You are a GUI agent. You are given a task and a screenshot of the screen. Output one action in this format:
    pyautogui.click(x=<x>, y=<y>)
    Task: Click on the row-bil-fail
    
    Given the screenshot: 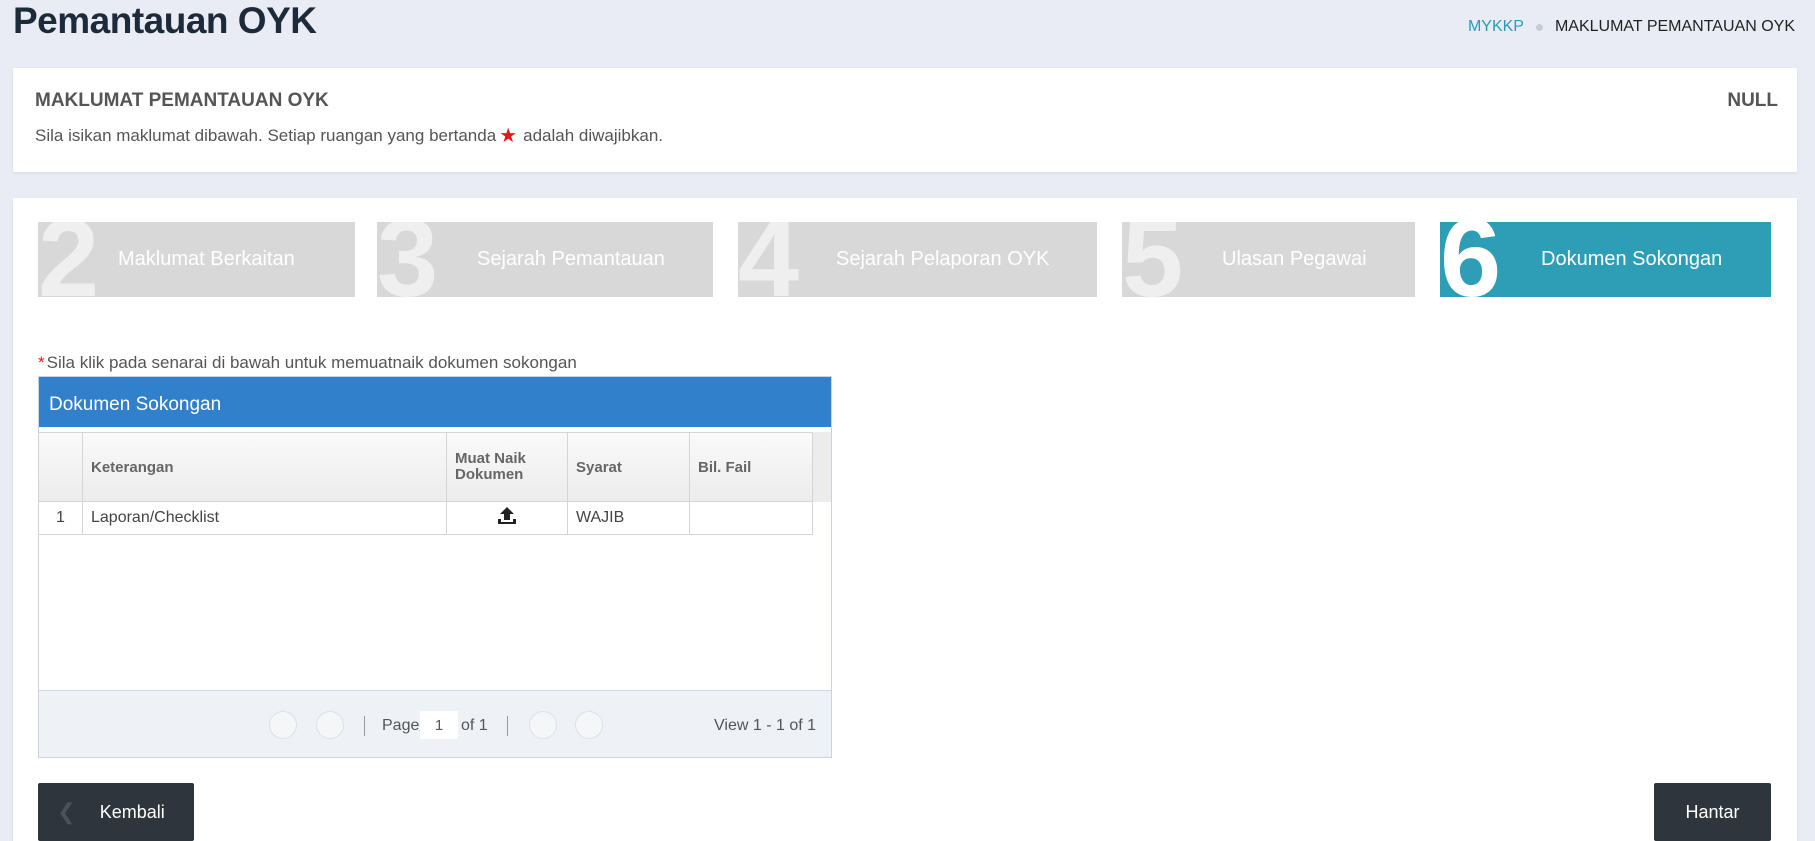 What is the action you would take?
    pyautogui.click(x=751, y=518)
    